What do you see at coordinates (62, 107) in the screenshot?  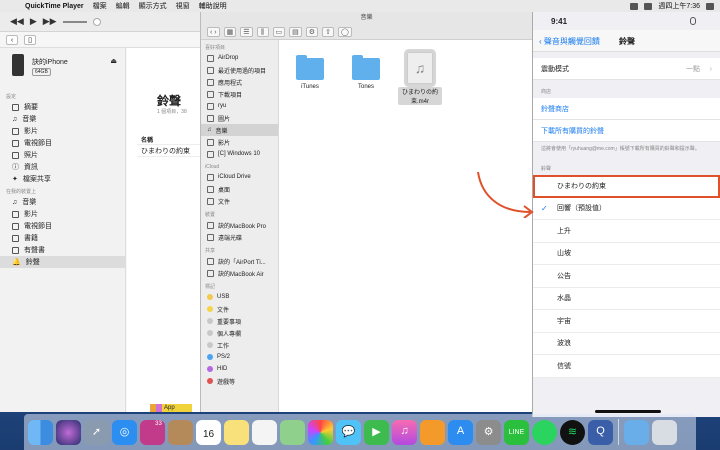 I see `sidebar-item-summary: 摘要` at bounding box center [62, 107].